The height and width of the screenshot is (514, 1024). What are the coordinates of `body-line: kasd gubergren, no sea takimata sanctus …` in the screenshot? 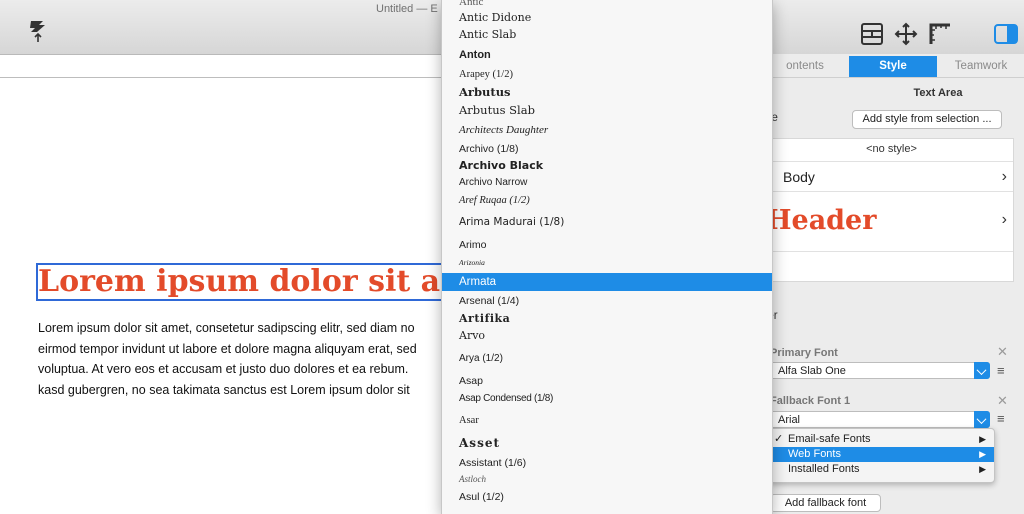 It's located at (224, 389).